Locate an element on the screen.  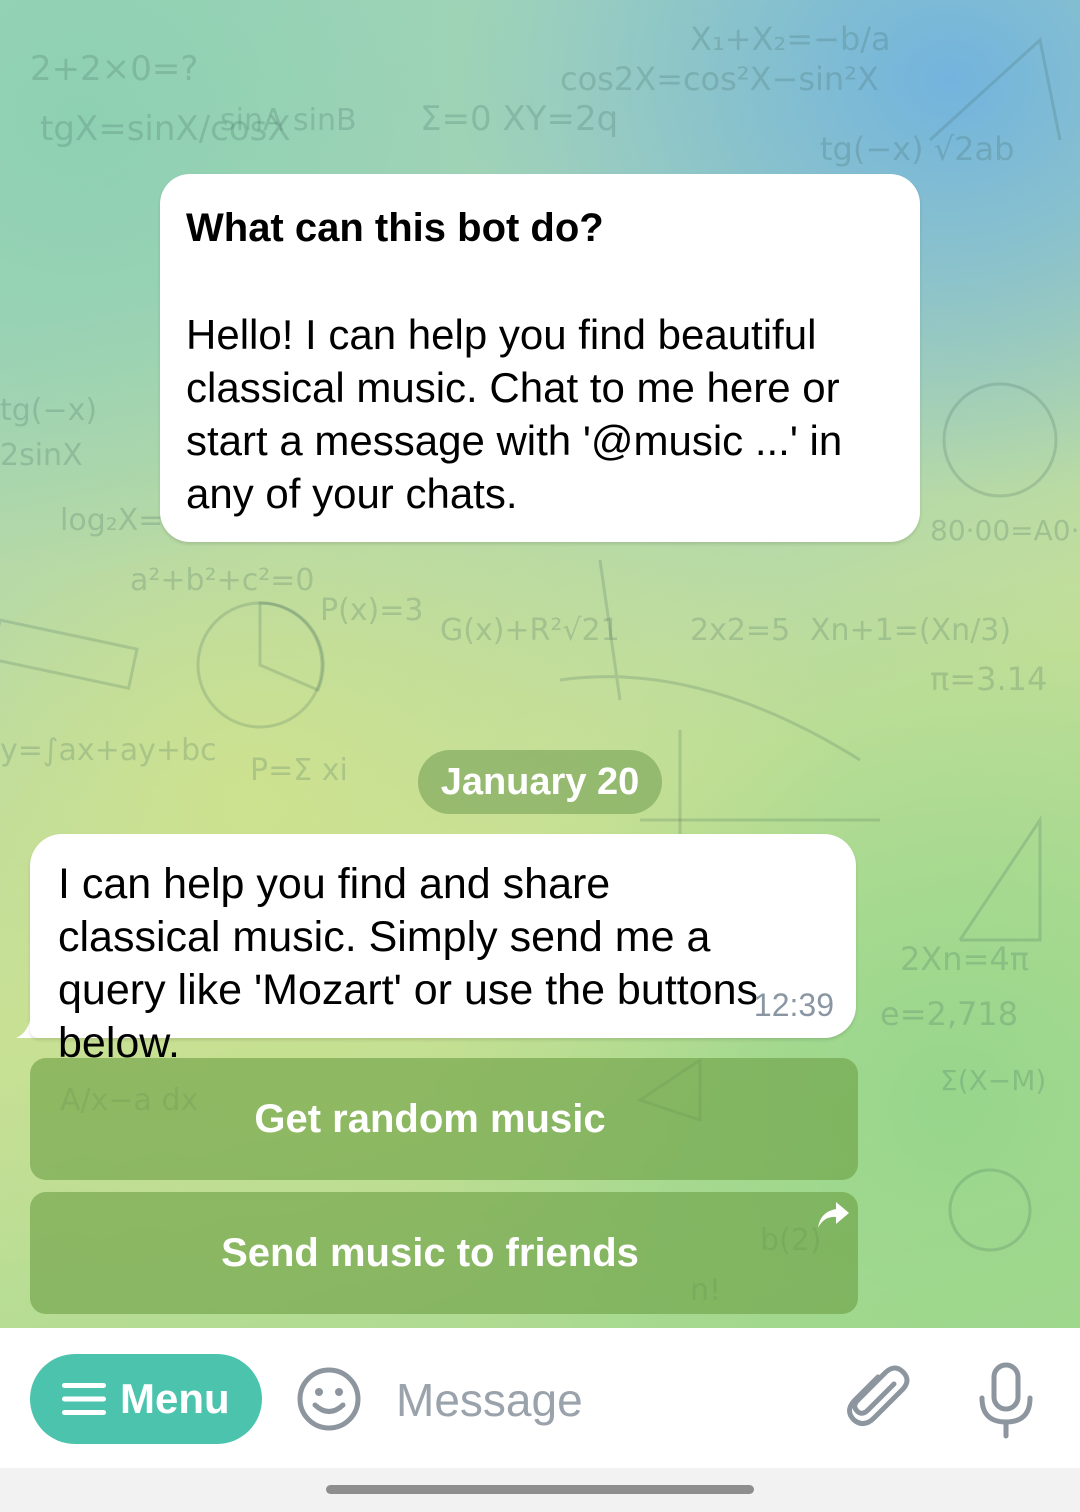
svg-text: P=Σ xi is located at coordinates (299, 770).